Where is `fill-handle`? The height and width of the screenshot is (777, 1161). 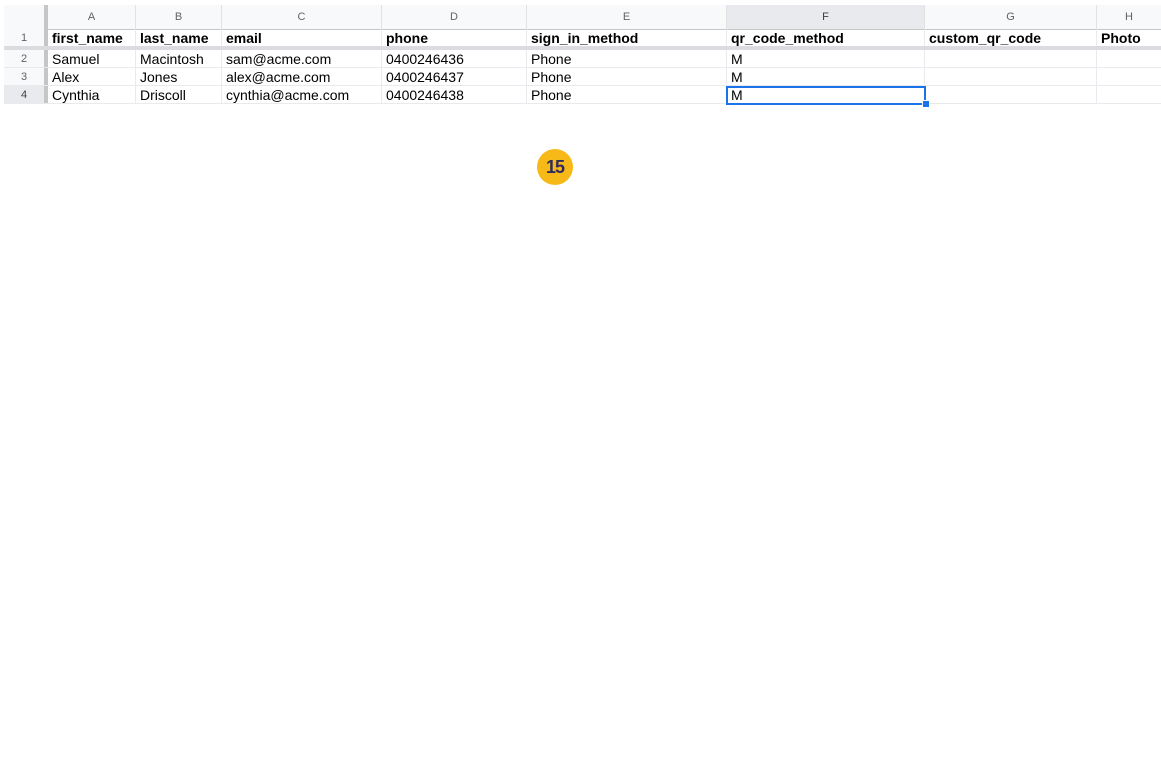
fill-handle is located at coordinates (926, 104).